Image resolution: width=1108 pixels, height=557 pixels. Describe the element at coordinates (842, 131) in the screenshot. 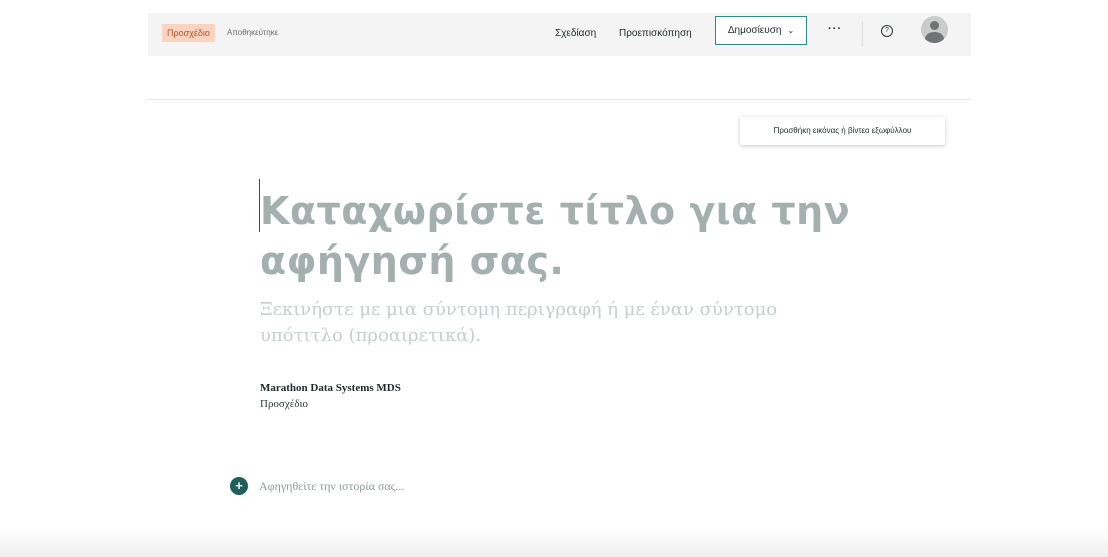

I see `add-cover-media-button: Προσθήκη εικόνας ή βίντεο εξωφύλλου` at that location.